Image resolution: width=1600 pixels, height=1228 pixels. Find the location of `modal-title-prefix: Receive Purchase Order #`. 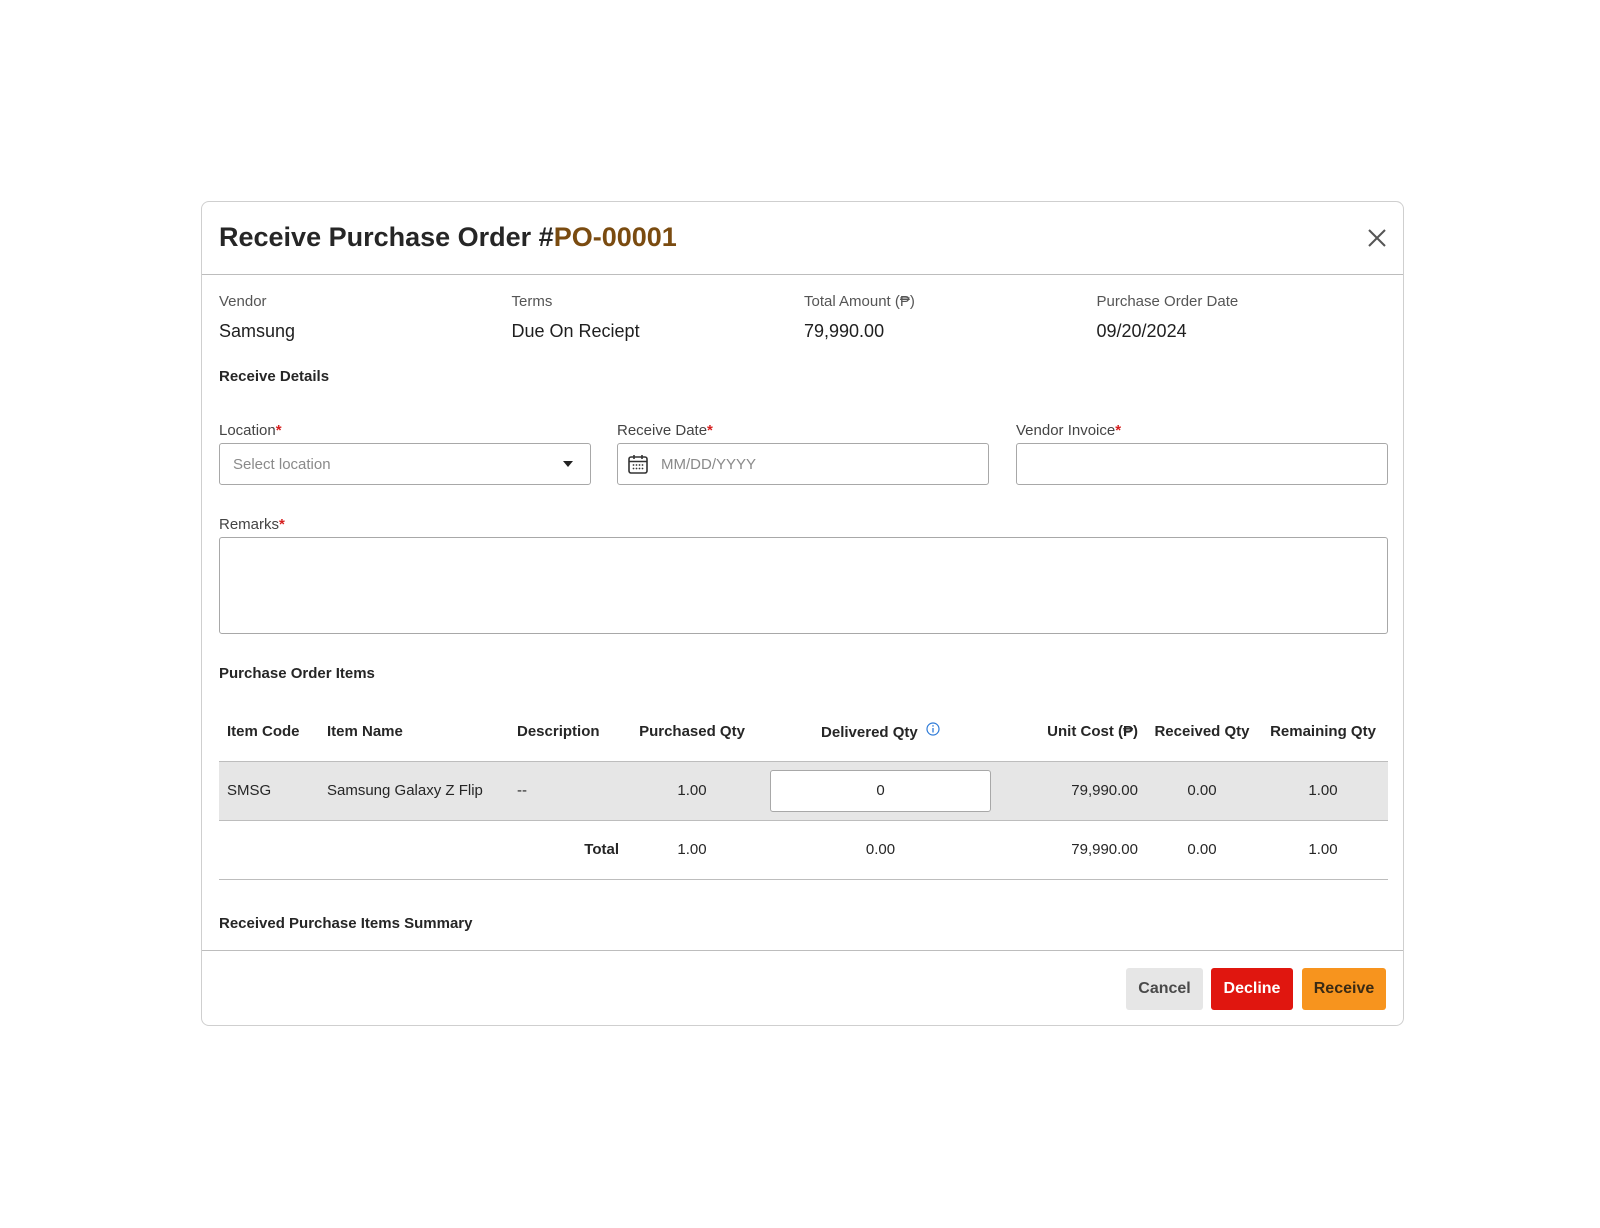

modal-title-prefix: Receive Purchase Order # is located at coordinates (386, 237).